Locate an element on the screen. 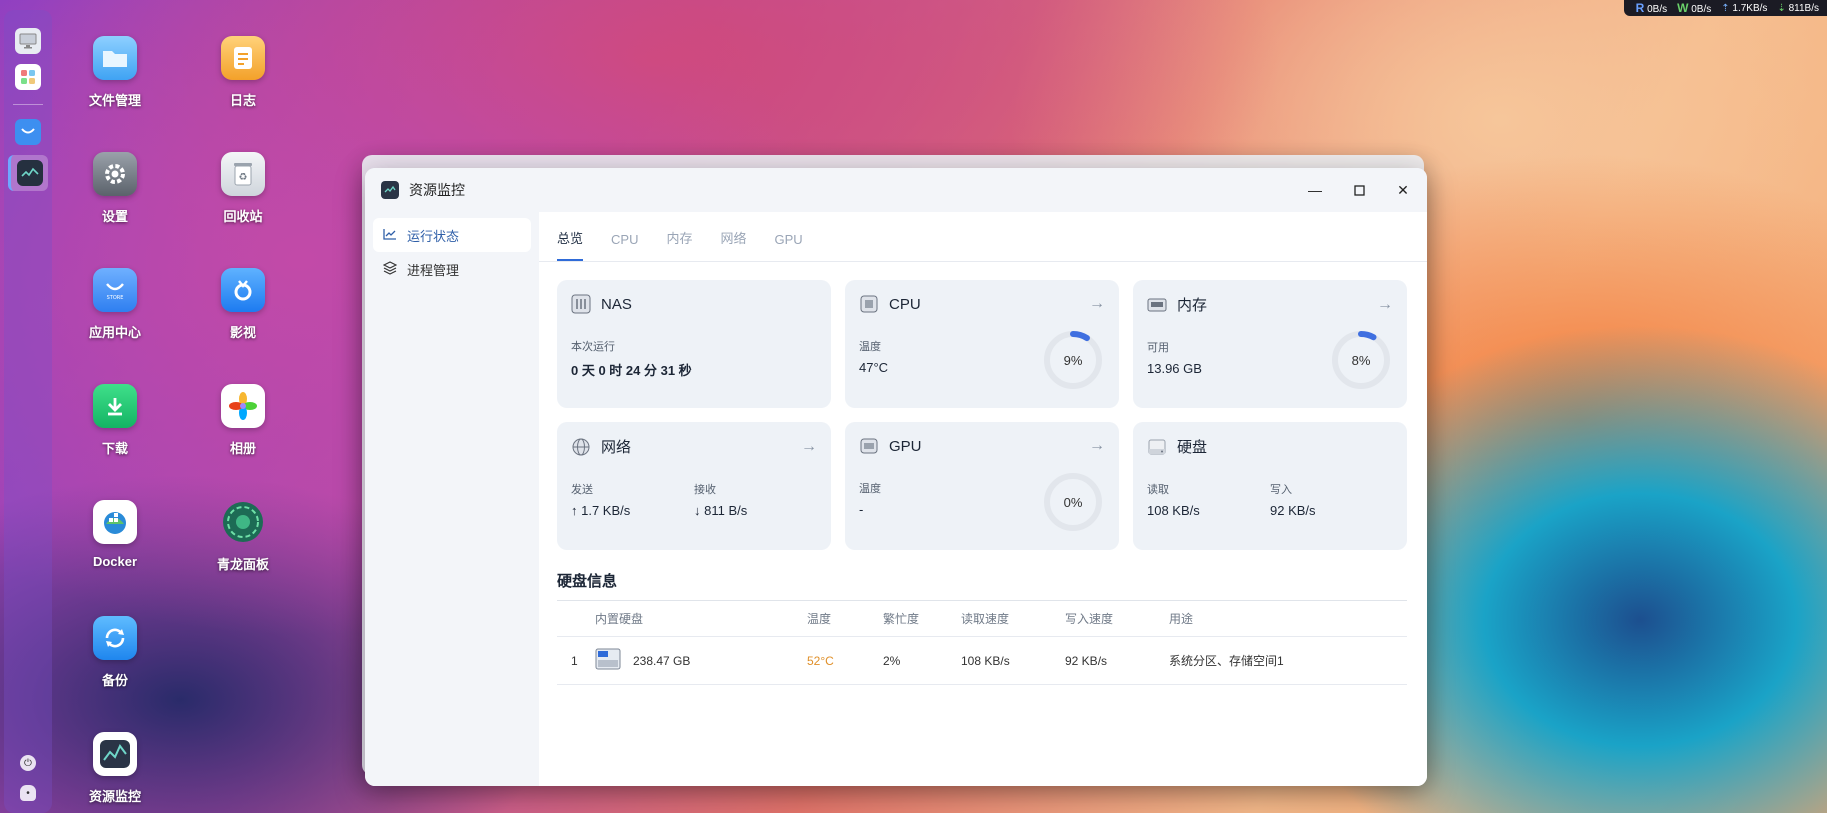 This screenshot has width=1827, height=813. download-speed: 811B/s is located at coordinates (1803, 8).